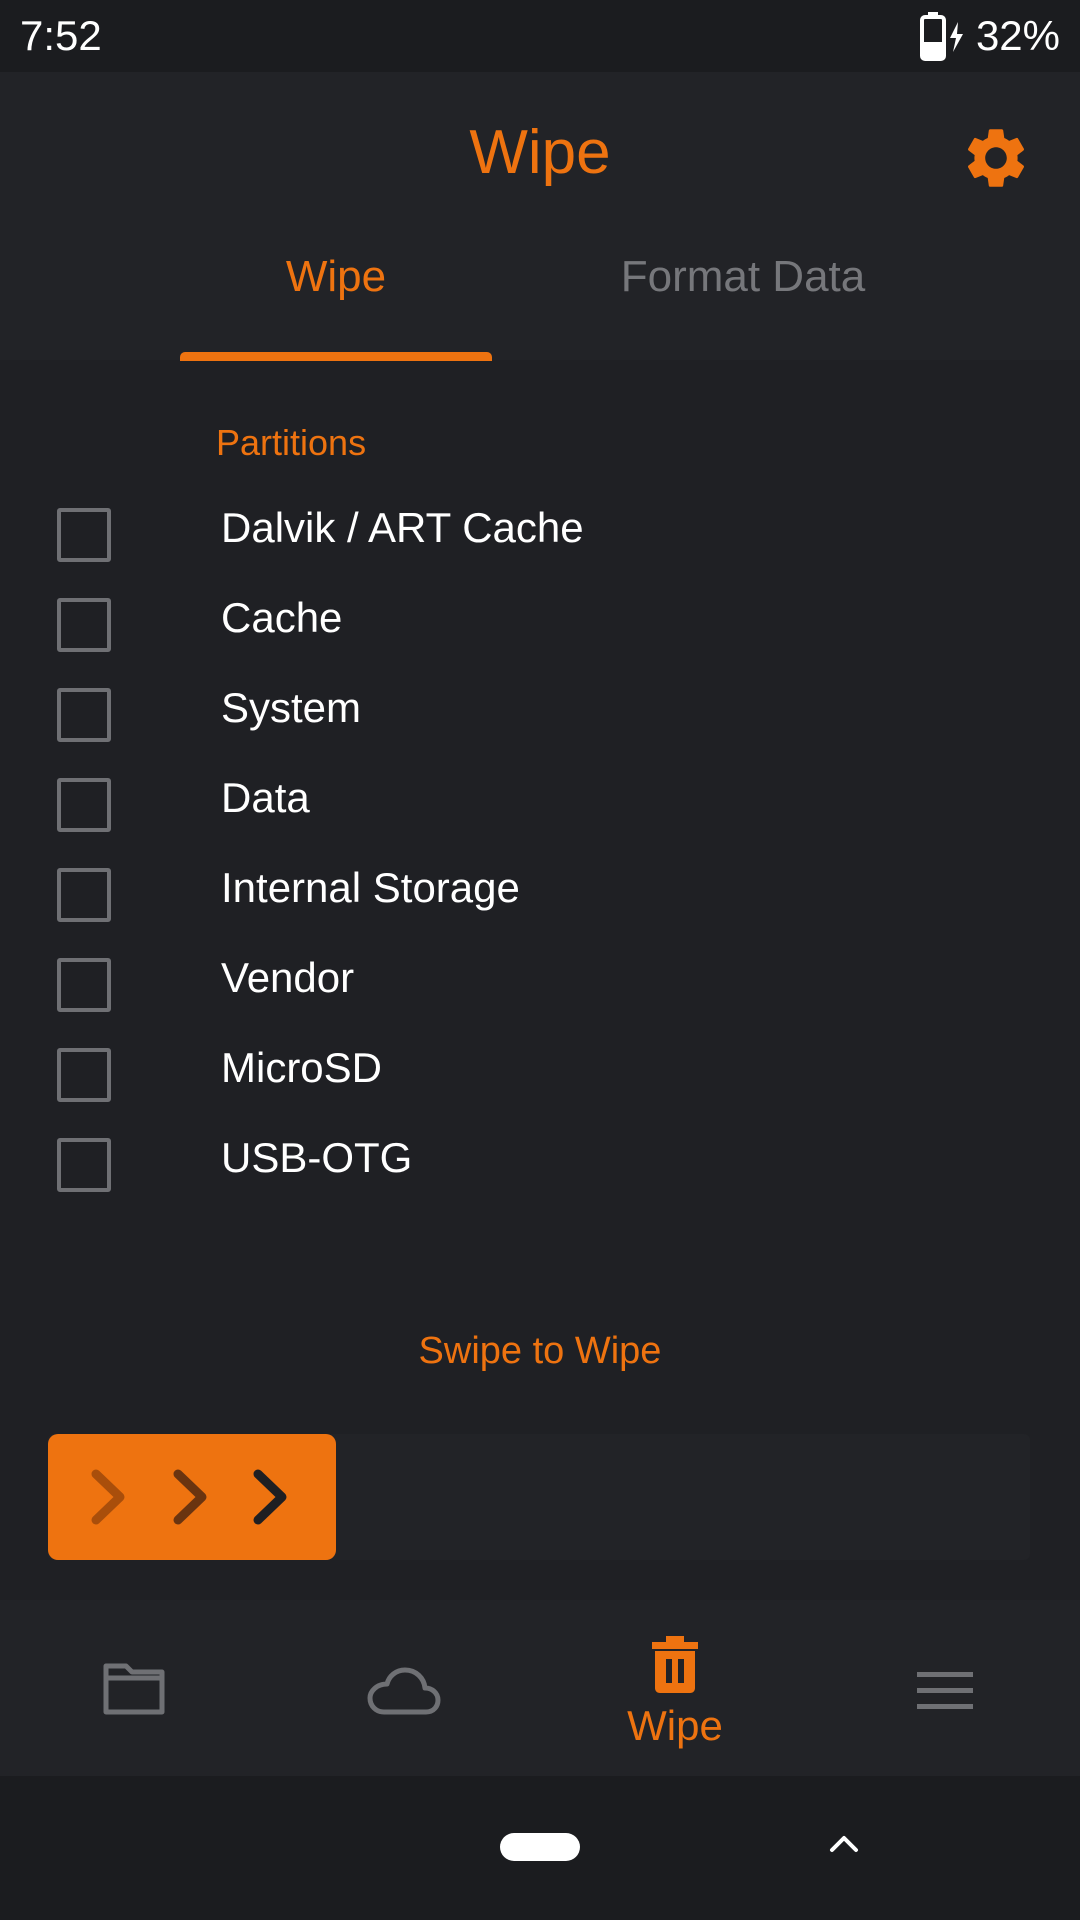 The height and width of the screenshot is (1920, 1080). I want to click on battery-charging-icon, so click(941, 36).